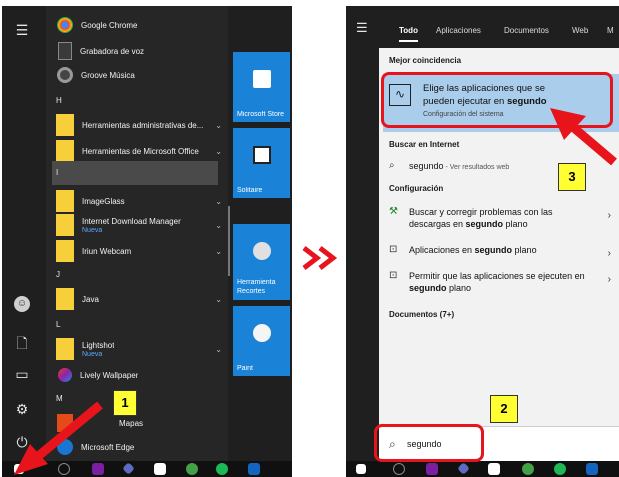 This screenshot has width=619, height=477. What do you see at coordinates (424, 144) in the screenshot?
I see `web-search-header: Buscar en Internet` at bounding box center [424, 144].